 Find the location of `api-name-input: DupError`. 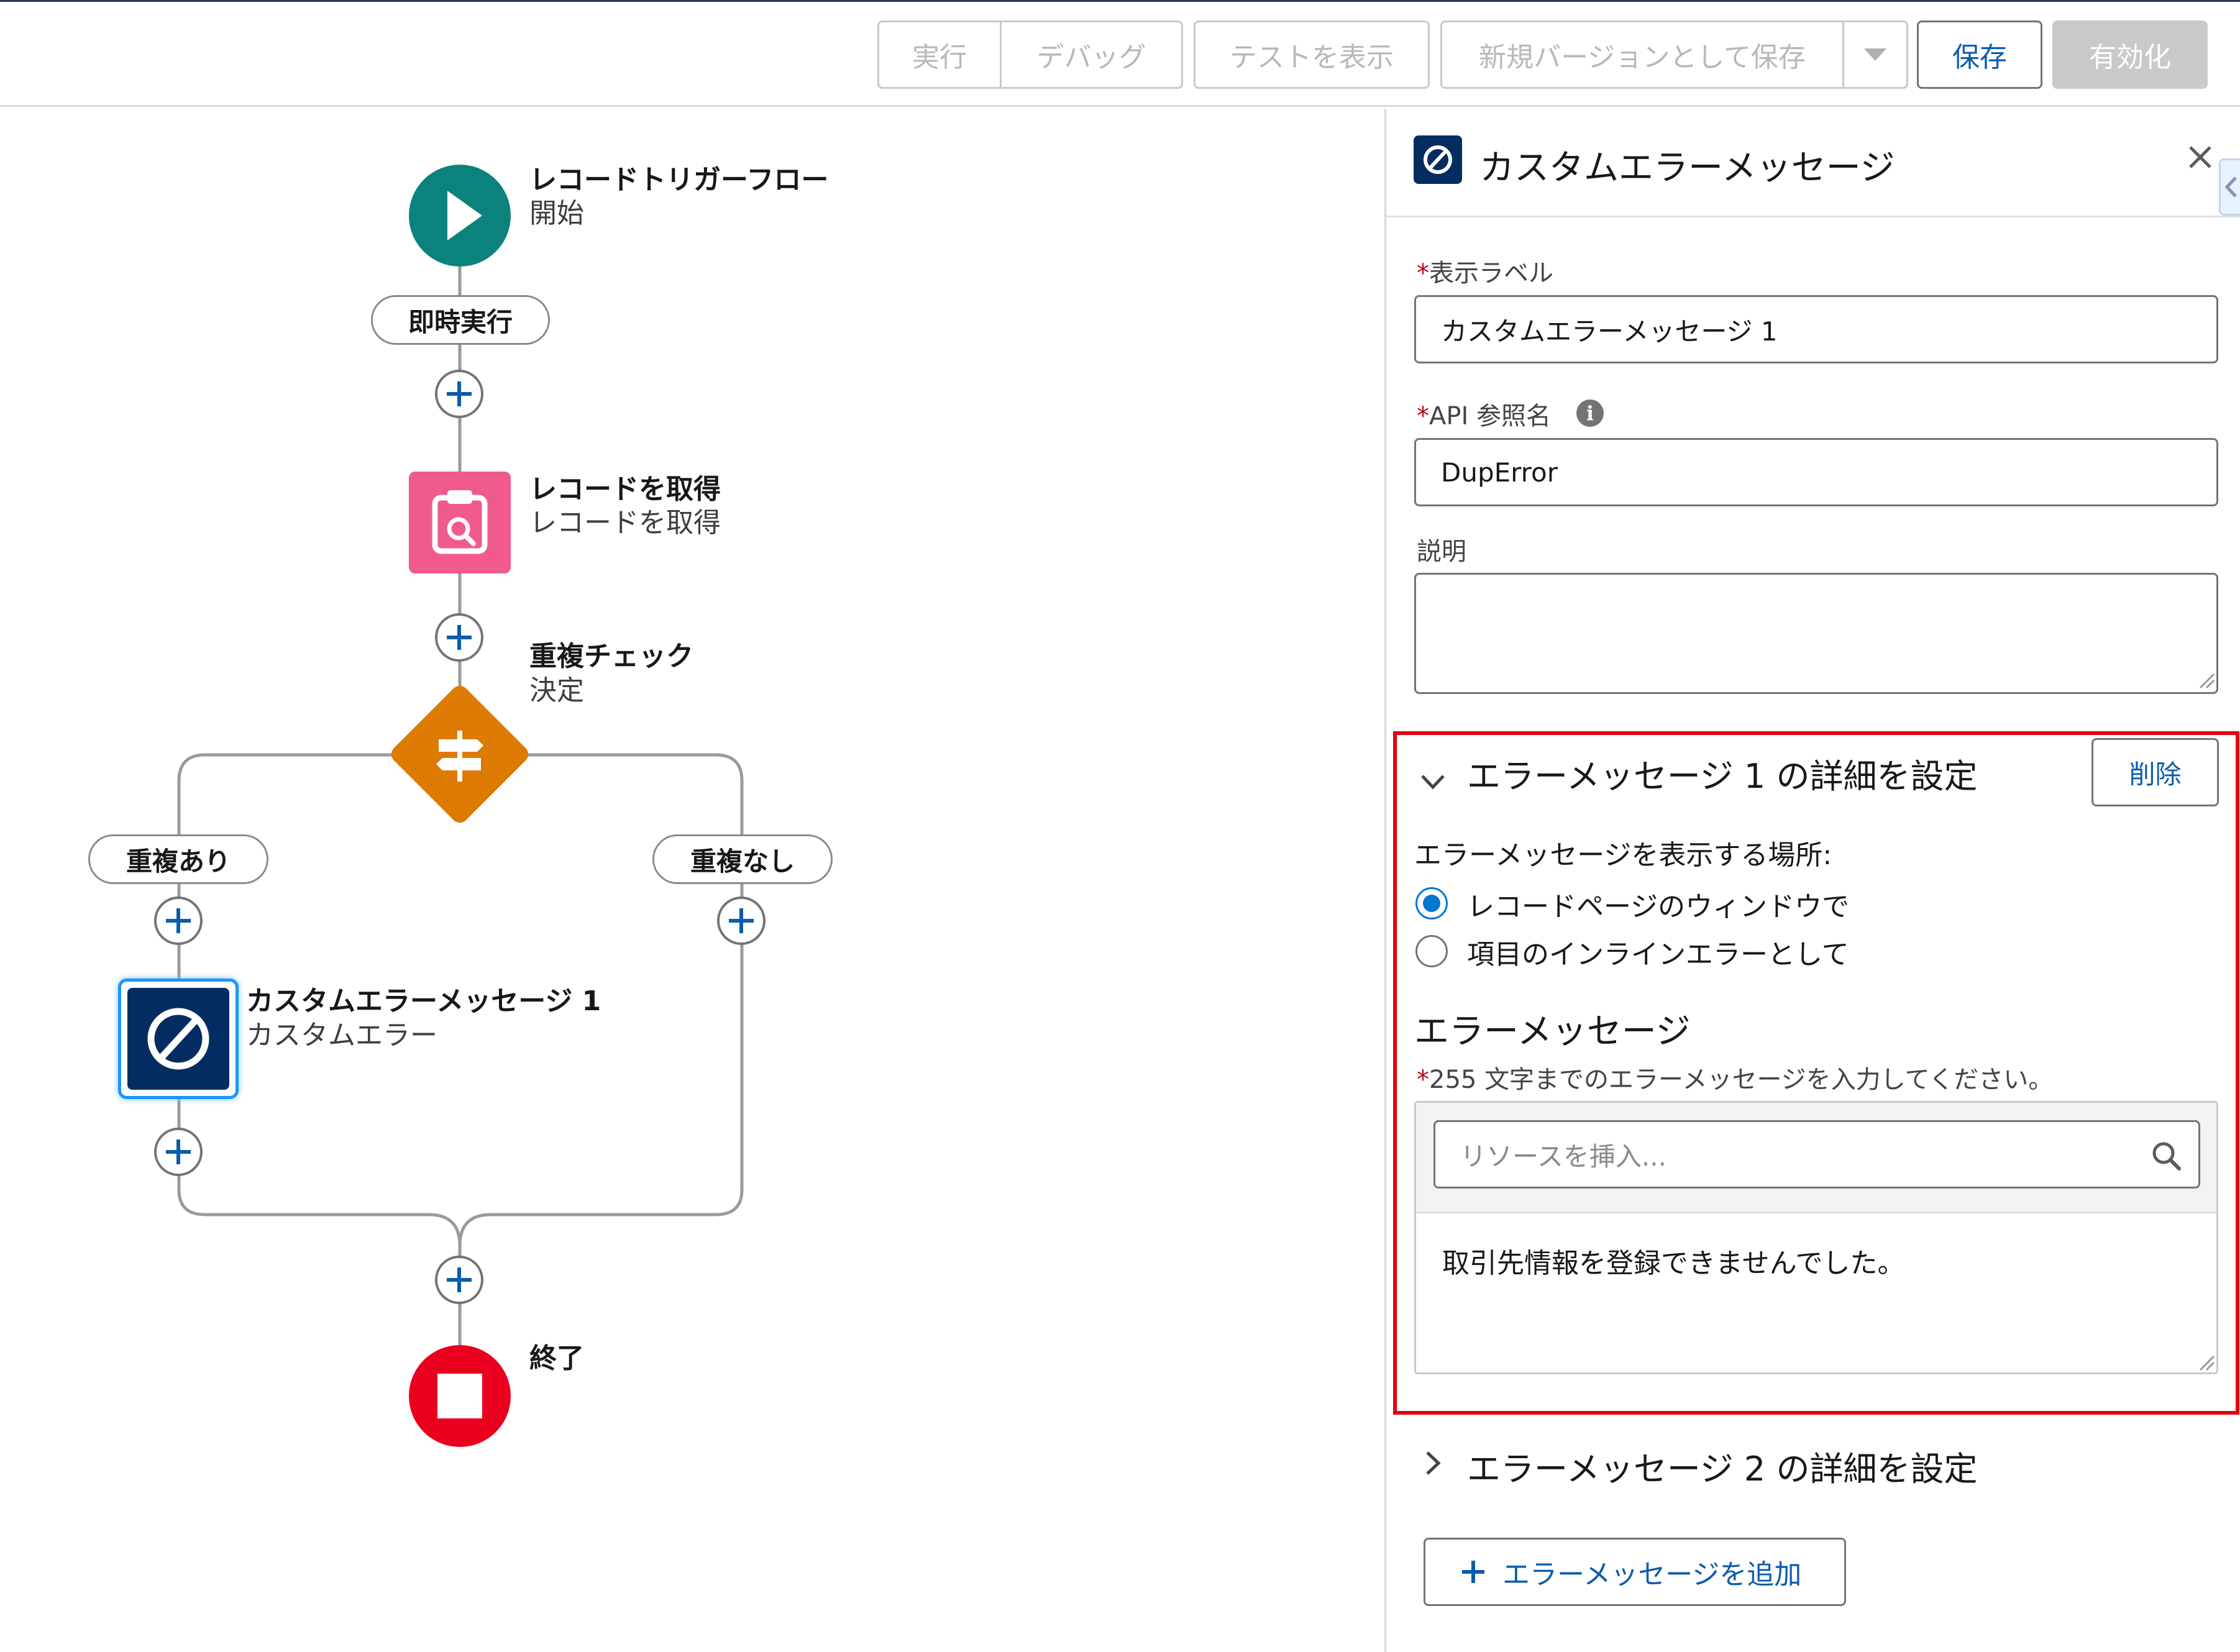

api-name-input: DupError is located at coordinates (1816, 472).